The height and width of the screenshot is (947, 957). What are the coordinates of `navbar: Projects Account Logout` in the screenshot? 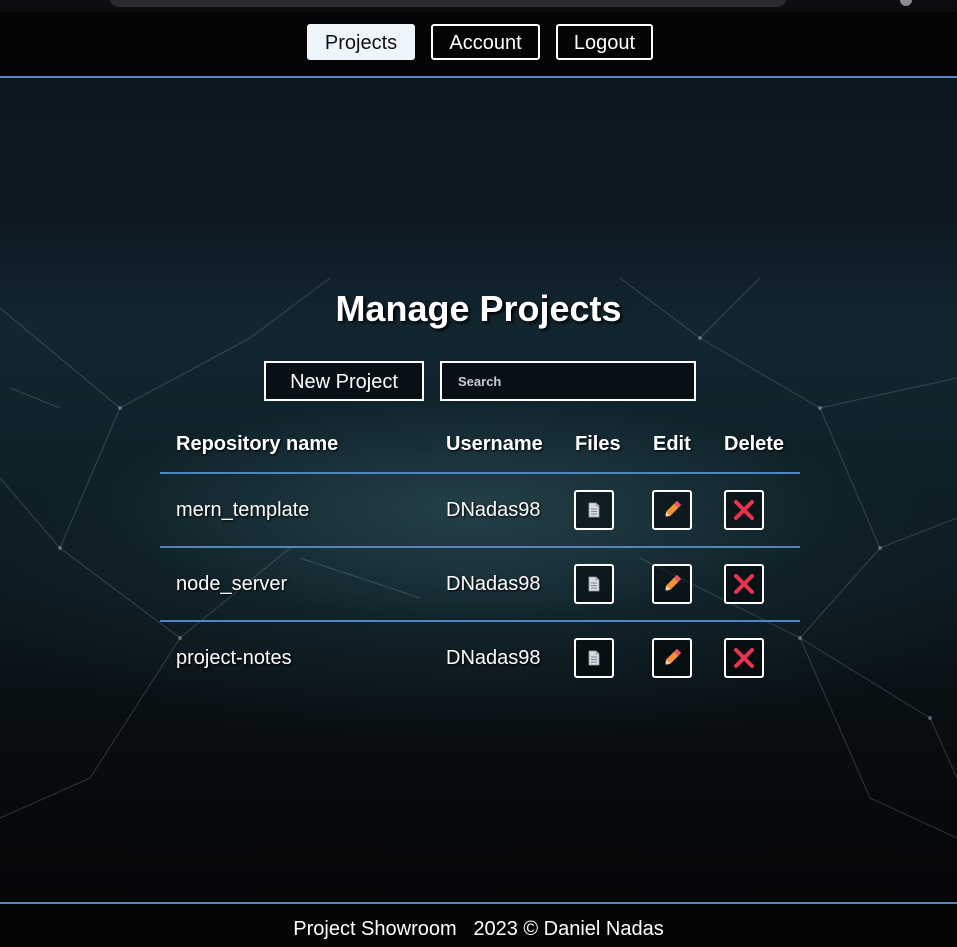 It's located at (478, 45).